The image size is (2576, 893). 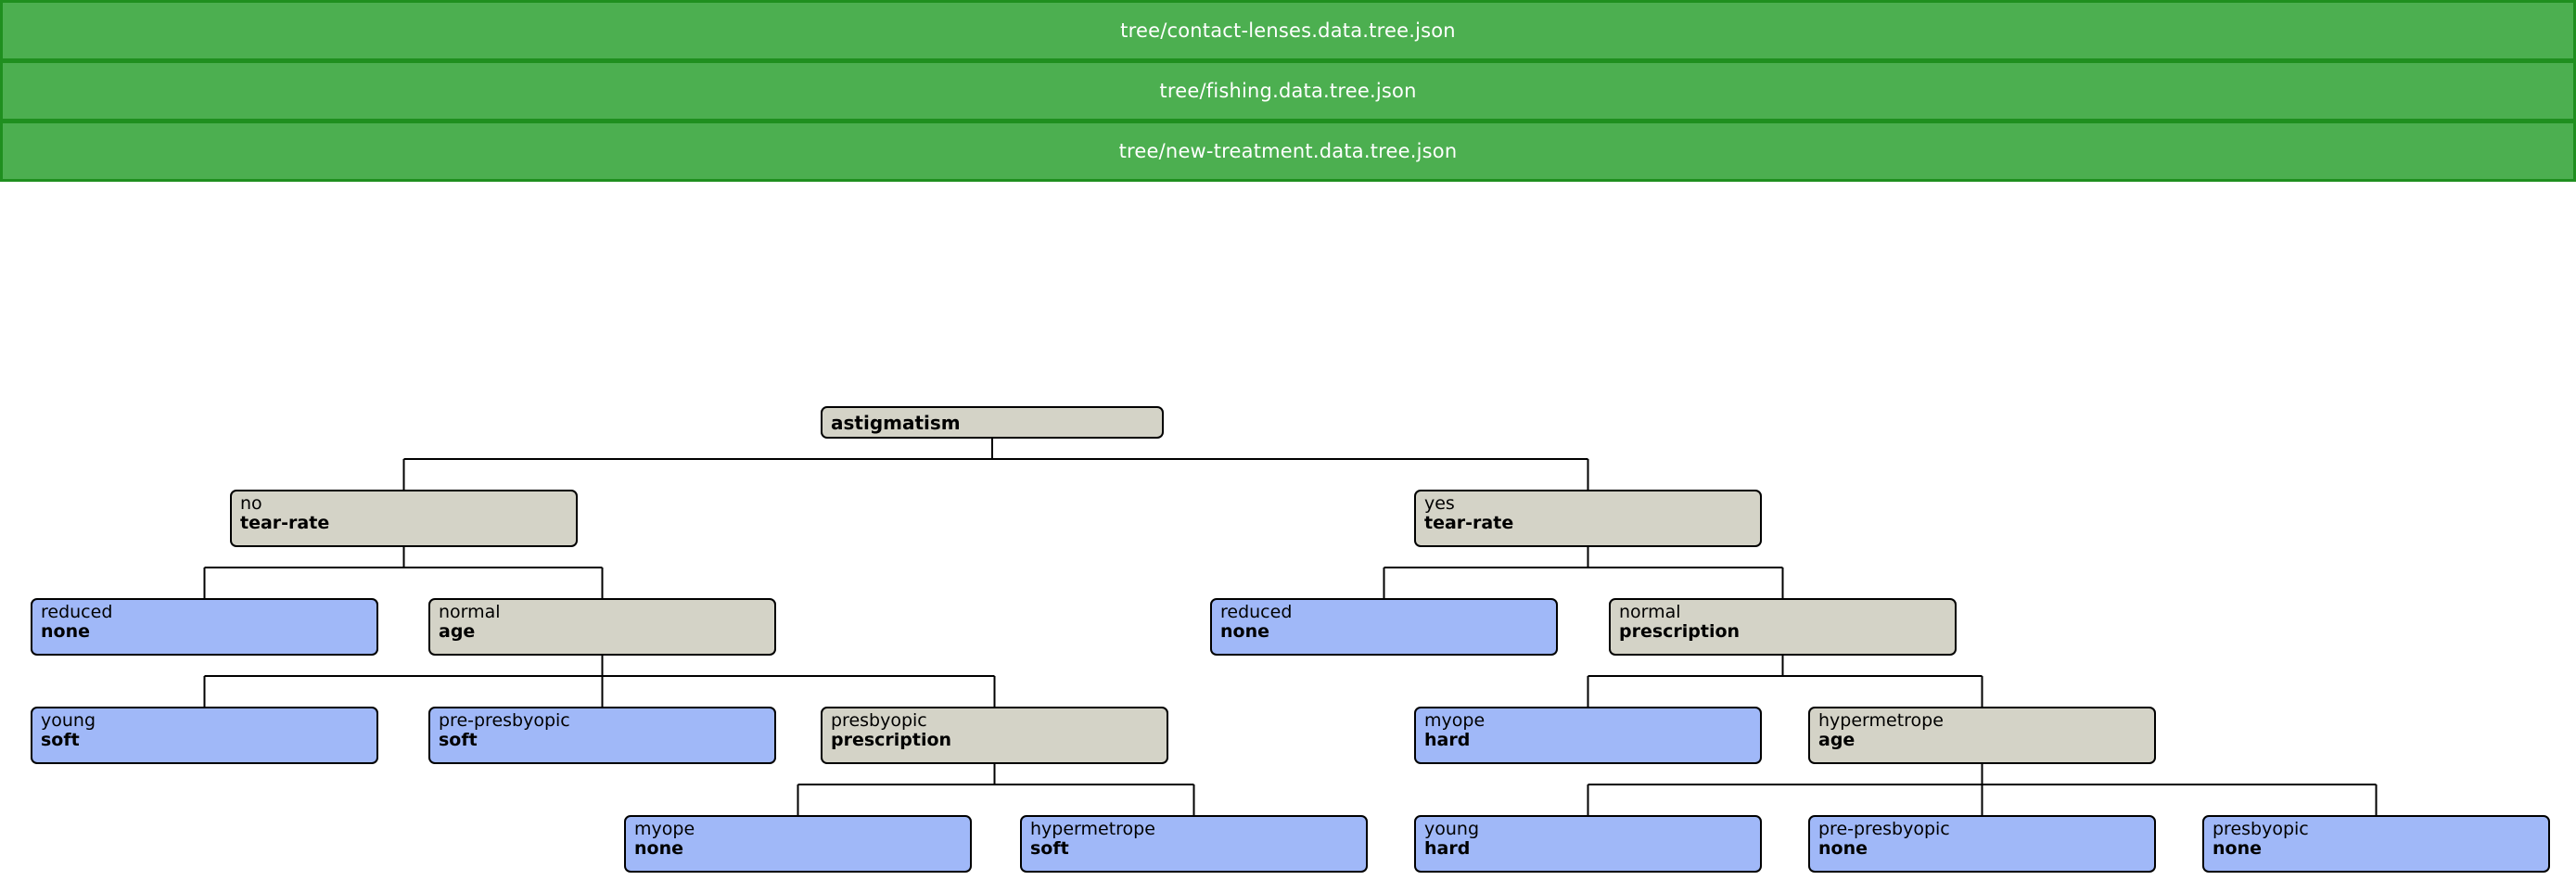 I want to click on tree-leaf-node: presbyopic none, so click(x=2376, y=844).